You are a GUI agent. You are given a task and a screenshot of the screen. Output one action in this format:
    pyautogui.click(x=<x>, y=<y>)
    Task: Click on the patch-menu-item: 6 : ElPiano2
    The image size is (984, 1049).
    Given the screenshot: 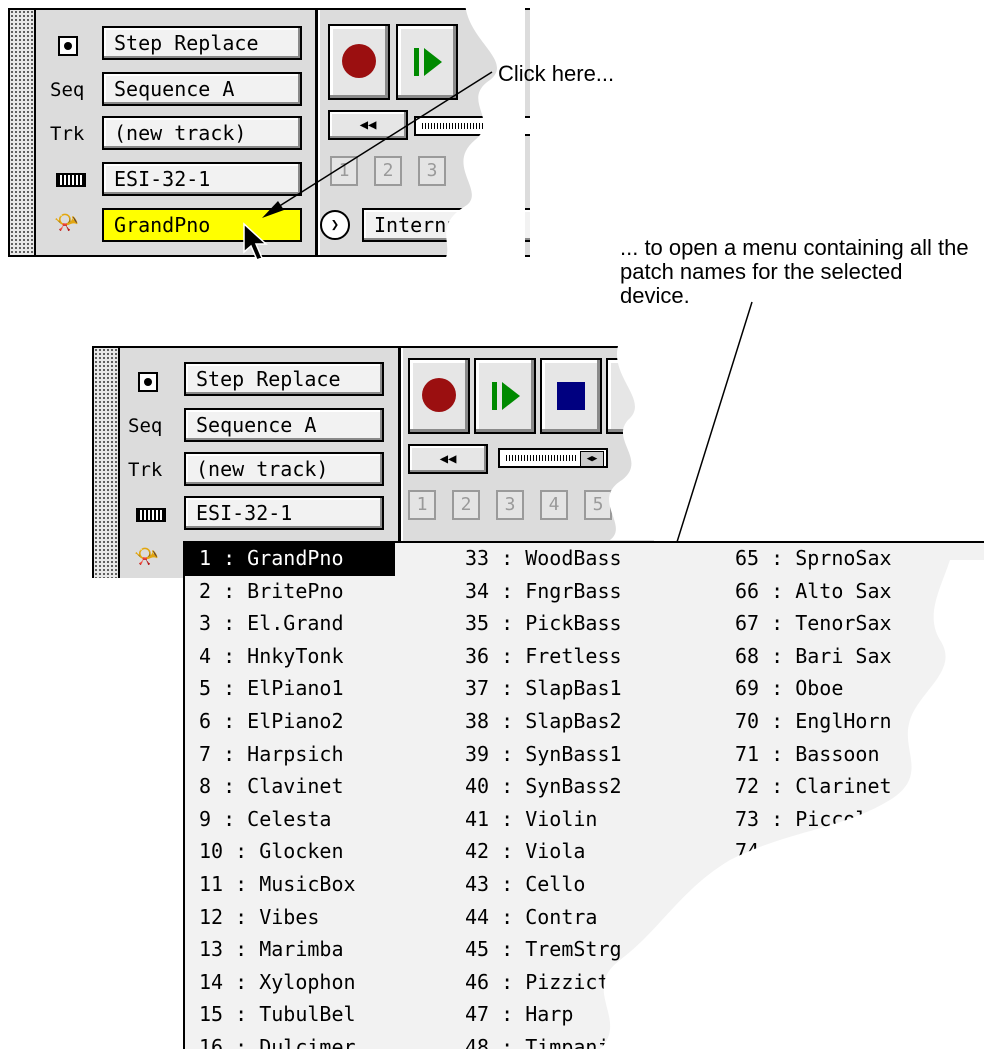 What is the action you would take?
    pyautogui.click(x=271, y=722)
    